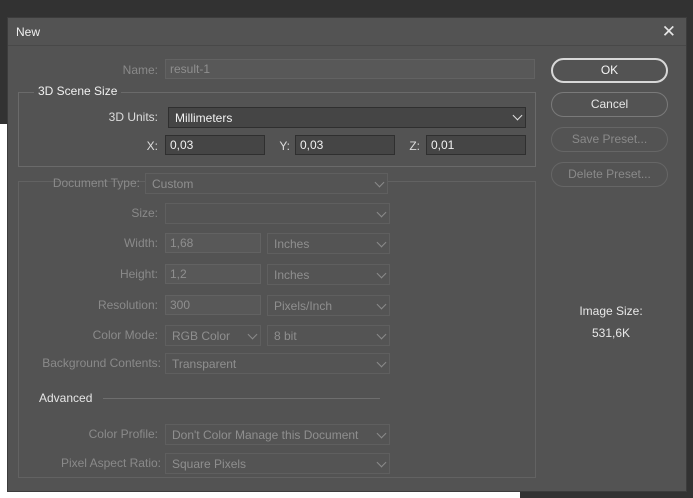 Image resolution: width=693 pixels, height=498 pixels. Describe the element at coordinates (265, 435) in the screenshot. I see `color-profile-value: Don't Color Manage this Document` at that location.